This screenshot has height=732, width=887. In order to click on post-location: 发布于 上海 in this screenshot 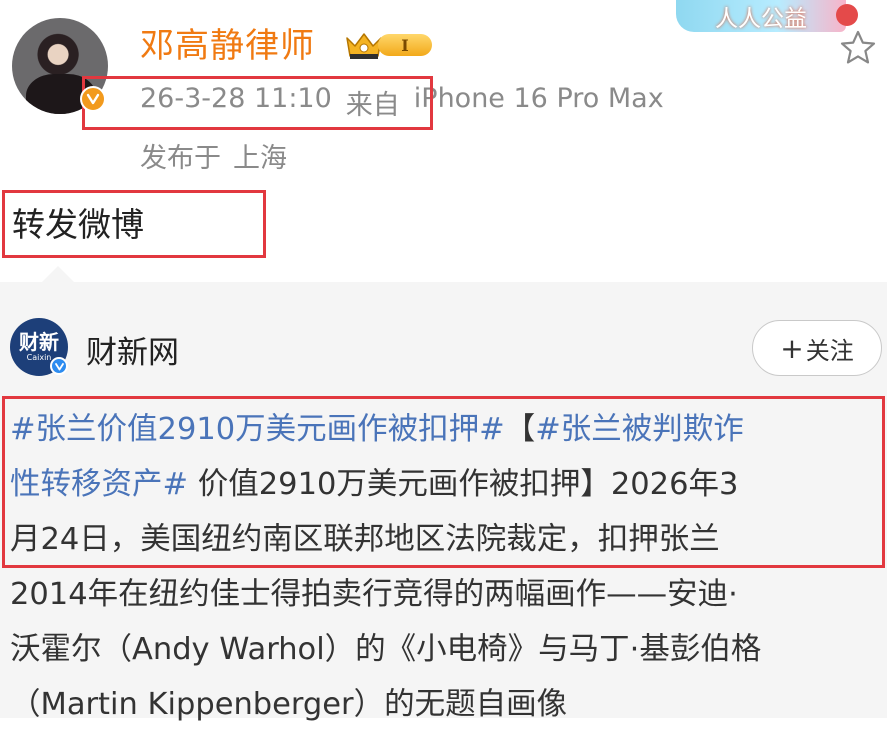, I will do `click(213, 155)`.